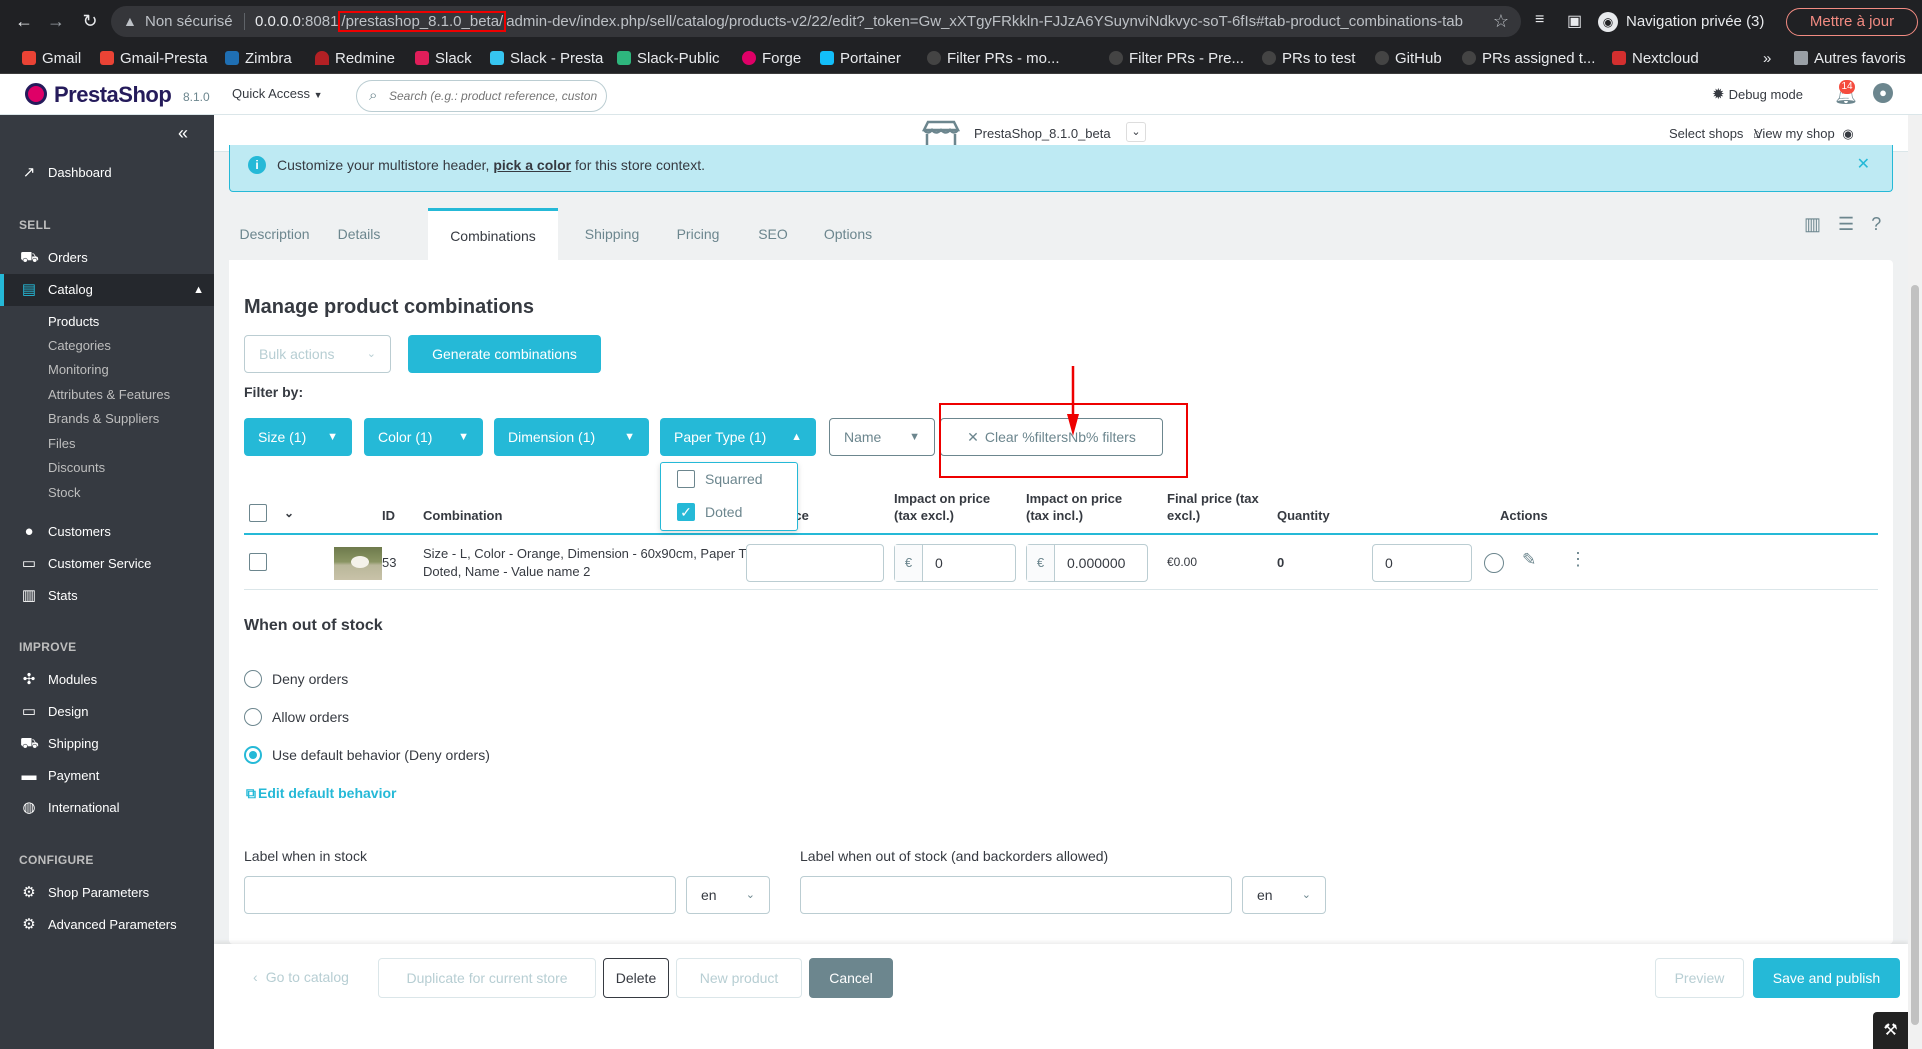 The width and height of the screenshot is (1922, 1049). Describe the element at coordinates (113, 95) in the screenshot. I see `brand-name: PrestaShop` at that location.